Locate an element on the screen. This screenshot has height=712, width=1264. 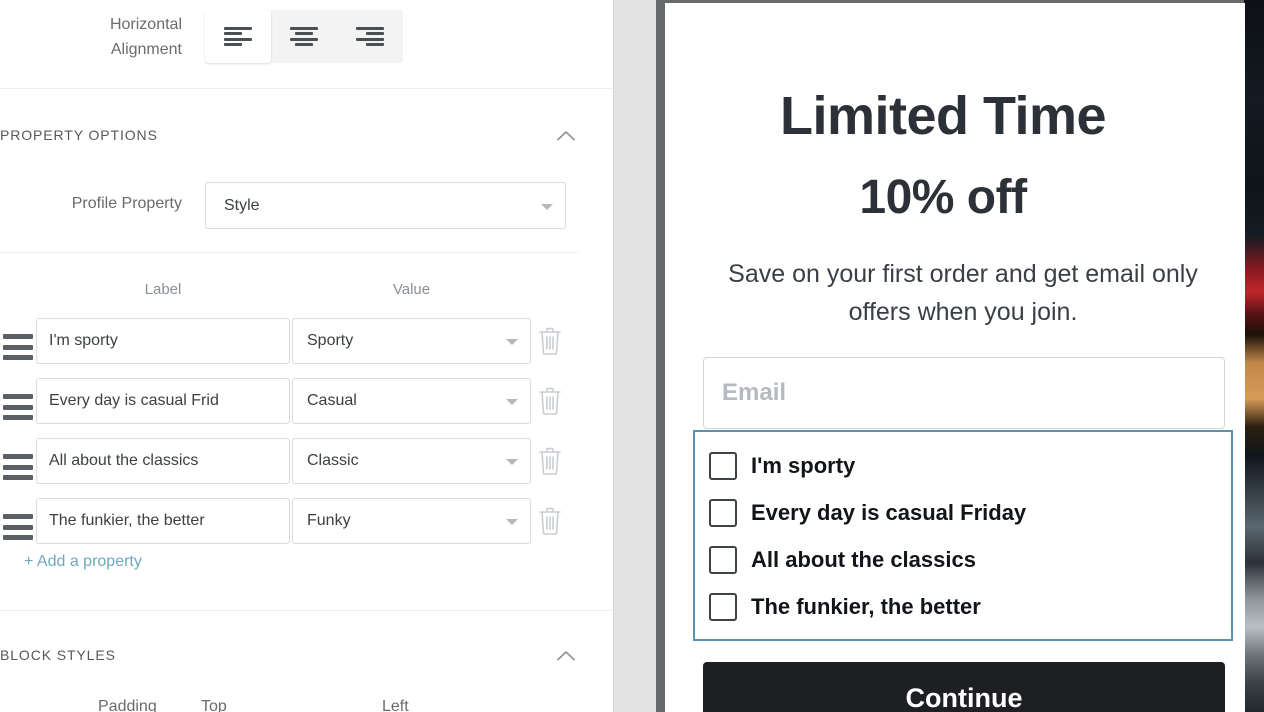
profile-property-value: Style is located at coordinates (242, 205).